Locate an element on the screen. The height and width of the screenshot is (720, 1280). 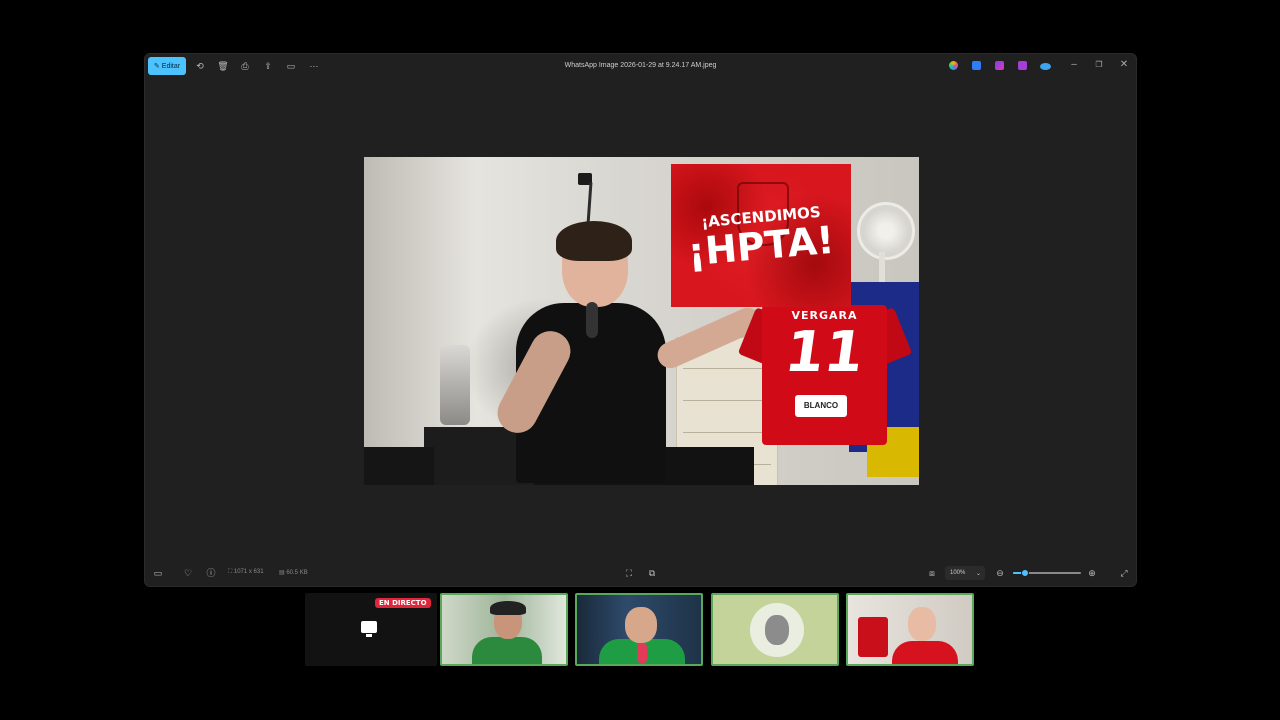
jersey-number: 11 is located at coordinates (825, 352).